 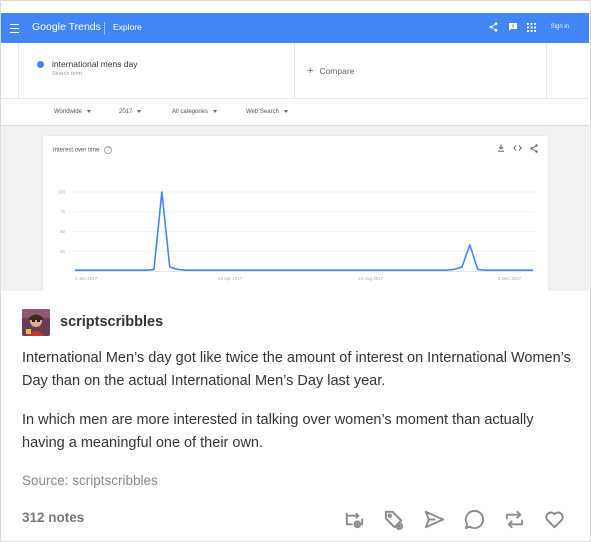 What do you see at coordinates (560, 27) in the screenshot?
I see `signin-button: Sign in` at bounding box center [560, 27].